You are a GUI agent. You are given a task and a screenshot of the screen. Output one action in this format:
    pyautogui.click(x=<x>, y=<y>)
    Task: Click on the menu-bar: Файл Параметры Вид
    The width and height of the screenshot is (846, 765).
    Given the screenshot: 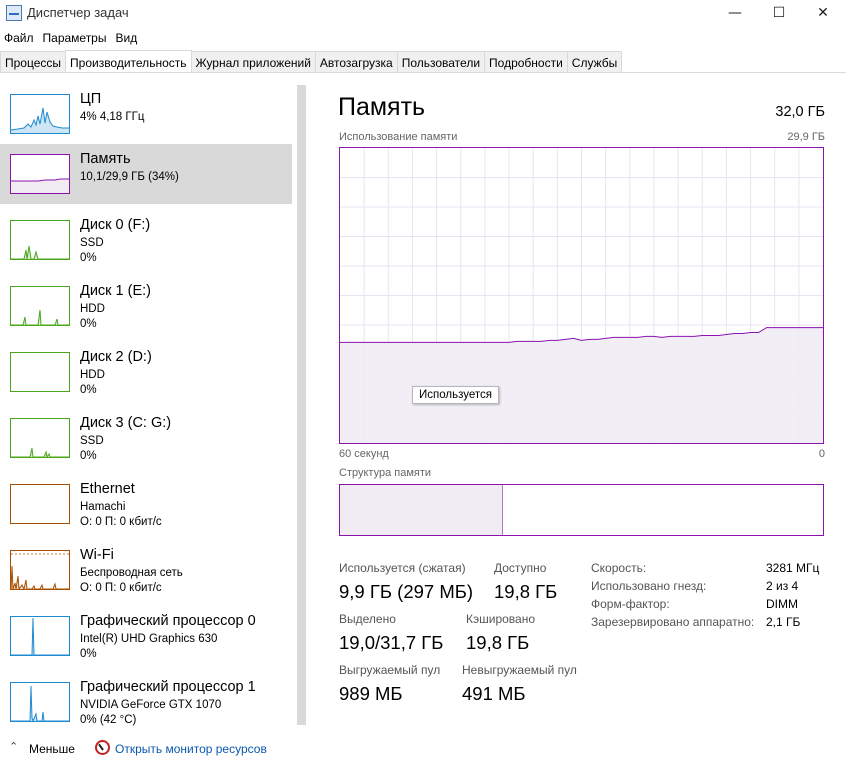 What is the action you would take?
    pyautogui.click(x=71, y=38)
    